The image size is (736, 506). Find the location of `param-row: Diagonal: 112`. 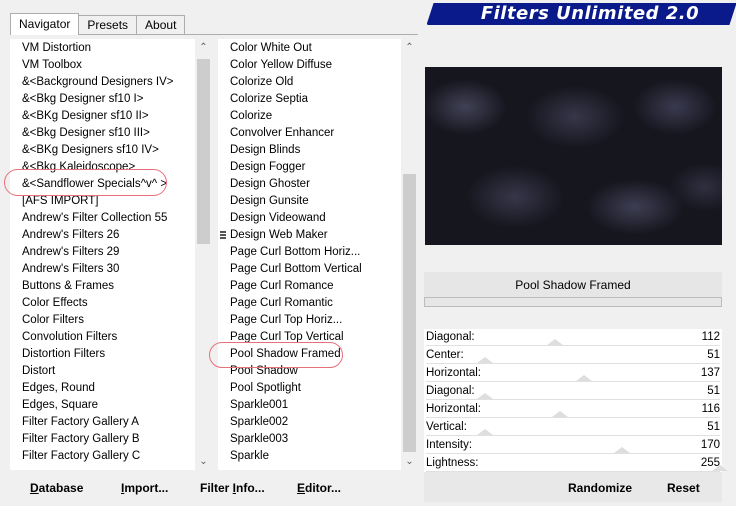

param-row: Diagonal: 112 is located at coordinates (573, 338).